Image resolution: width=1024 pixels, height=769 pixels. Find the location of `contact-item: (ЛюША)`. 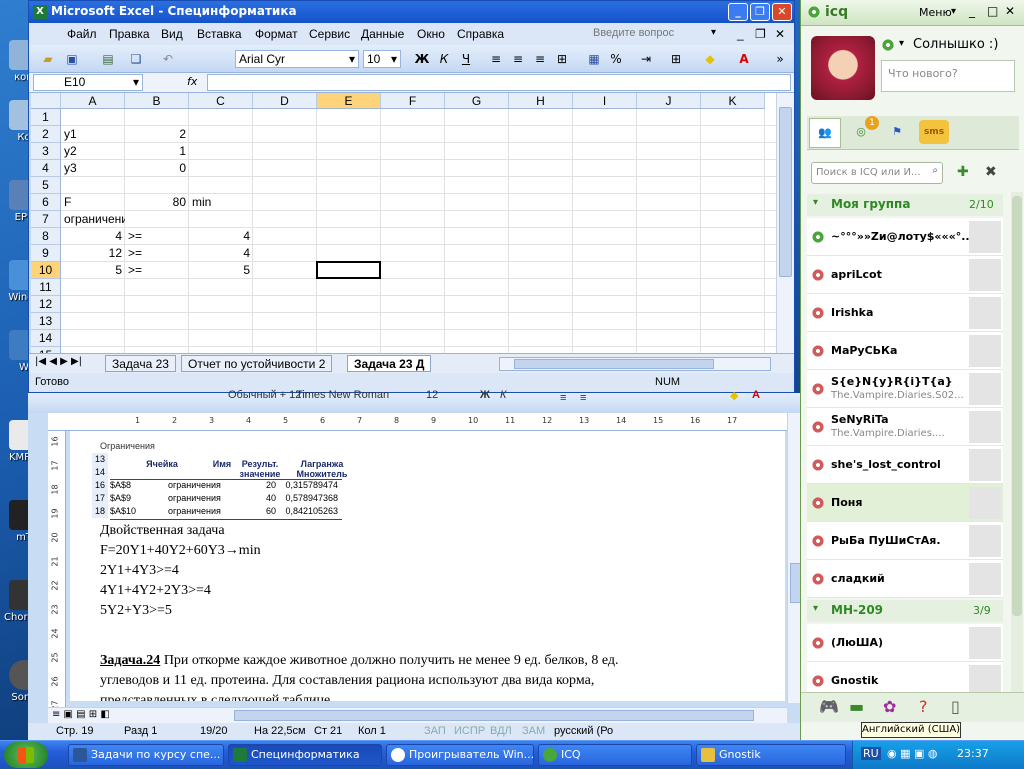

contact-item: (ЛюША) is located at coordinates (905, 643).